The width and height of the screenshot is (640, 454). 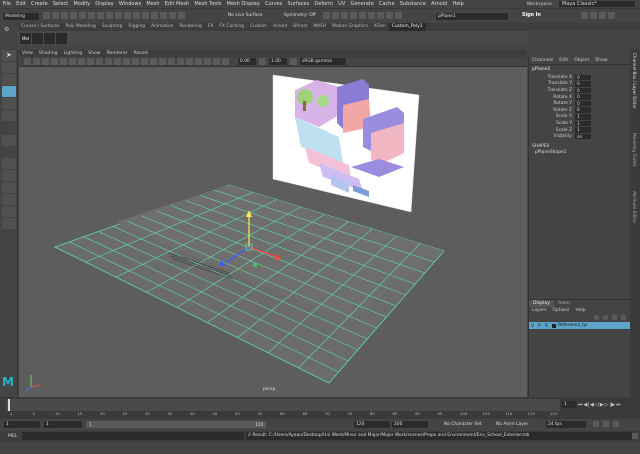 What do you see at coordinates (9, 187) in the screenshot?
I see `persp-outliner-icon` at bounding box center [9, 187].